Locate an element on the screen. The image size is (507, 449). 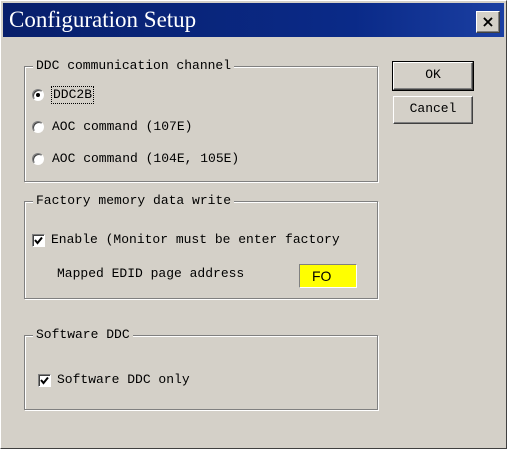
factory-memory-legend: Factory memory data write is located at coordinates (134, 201).